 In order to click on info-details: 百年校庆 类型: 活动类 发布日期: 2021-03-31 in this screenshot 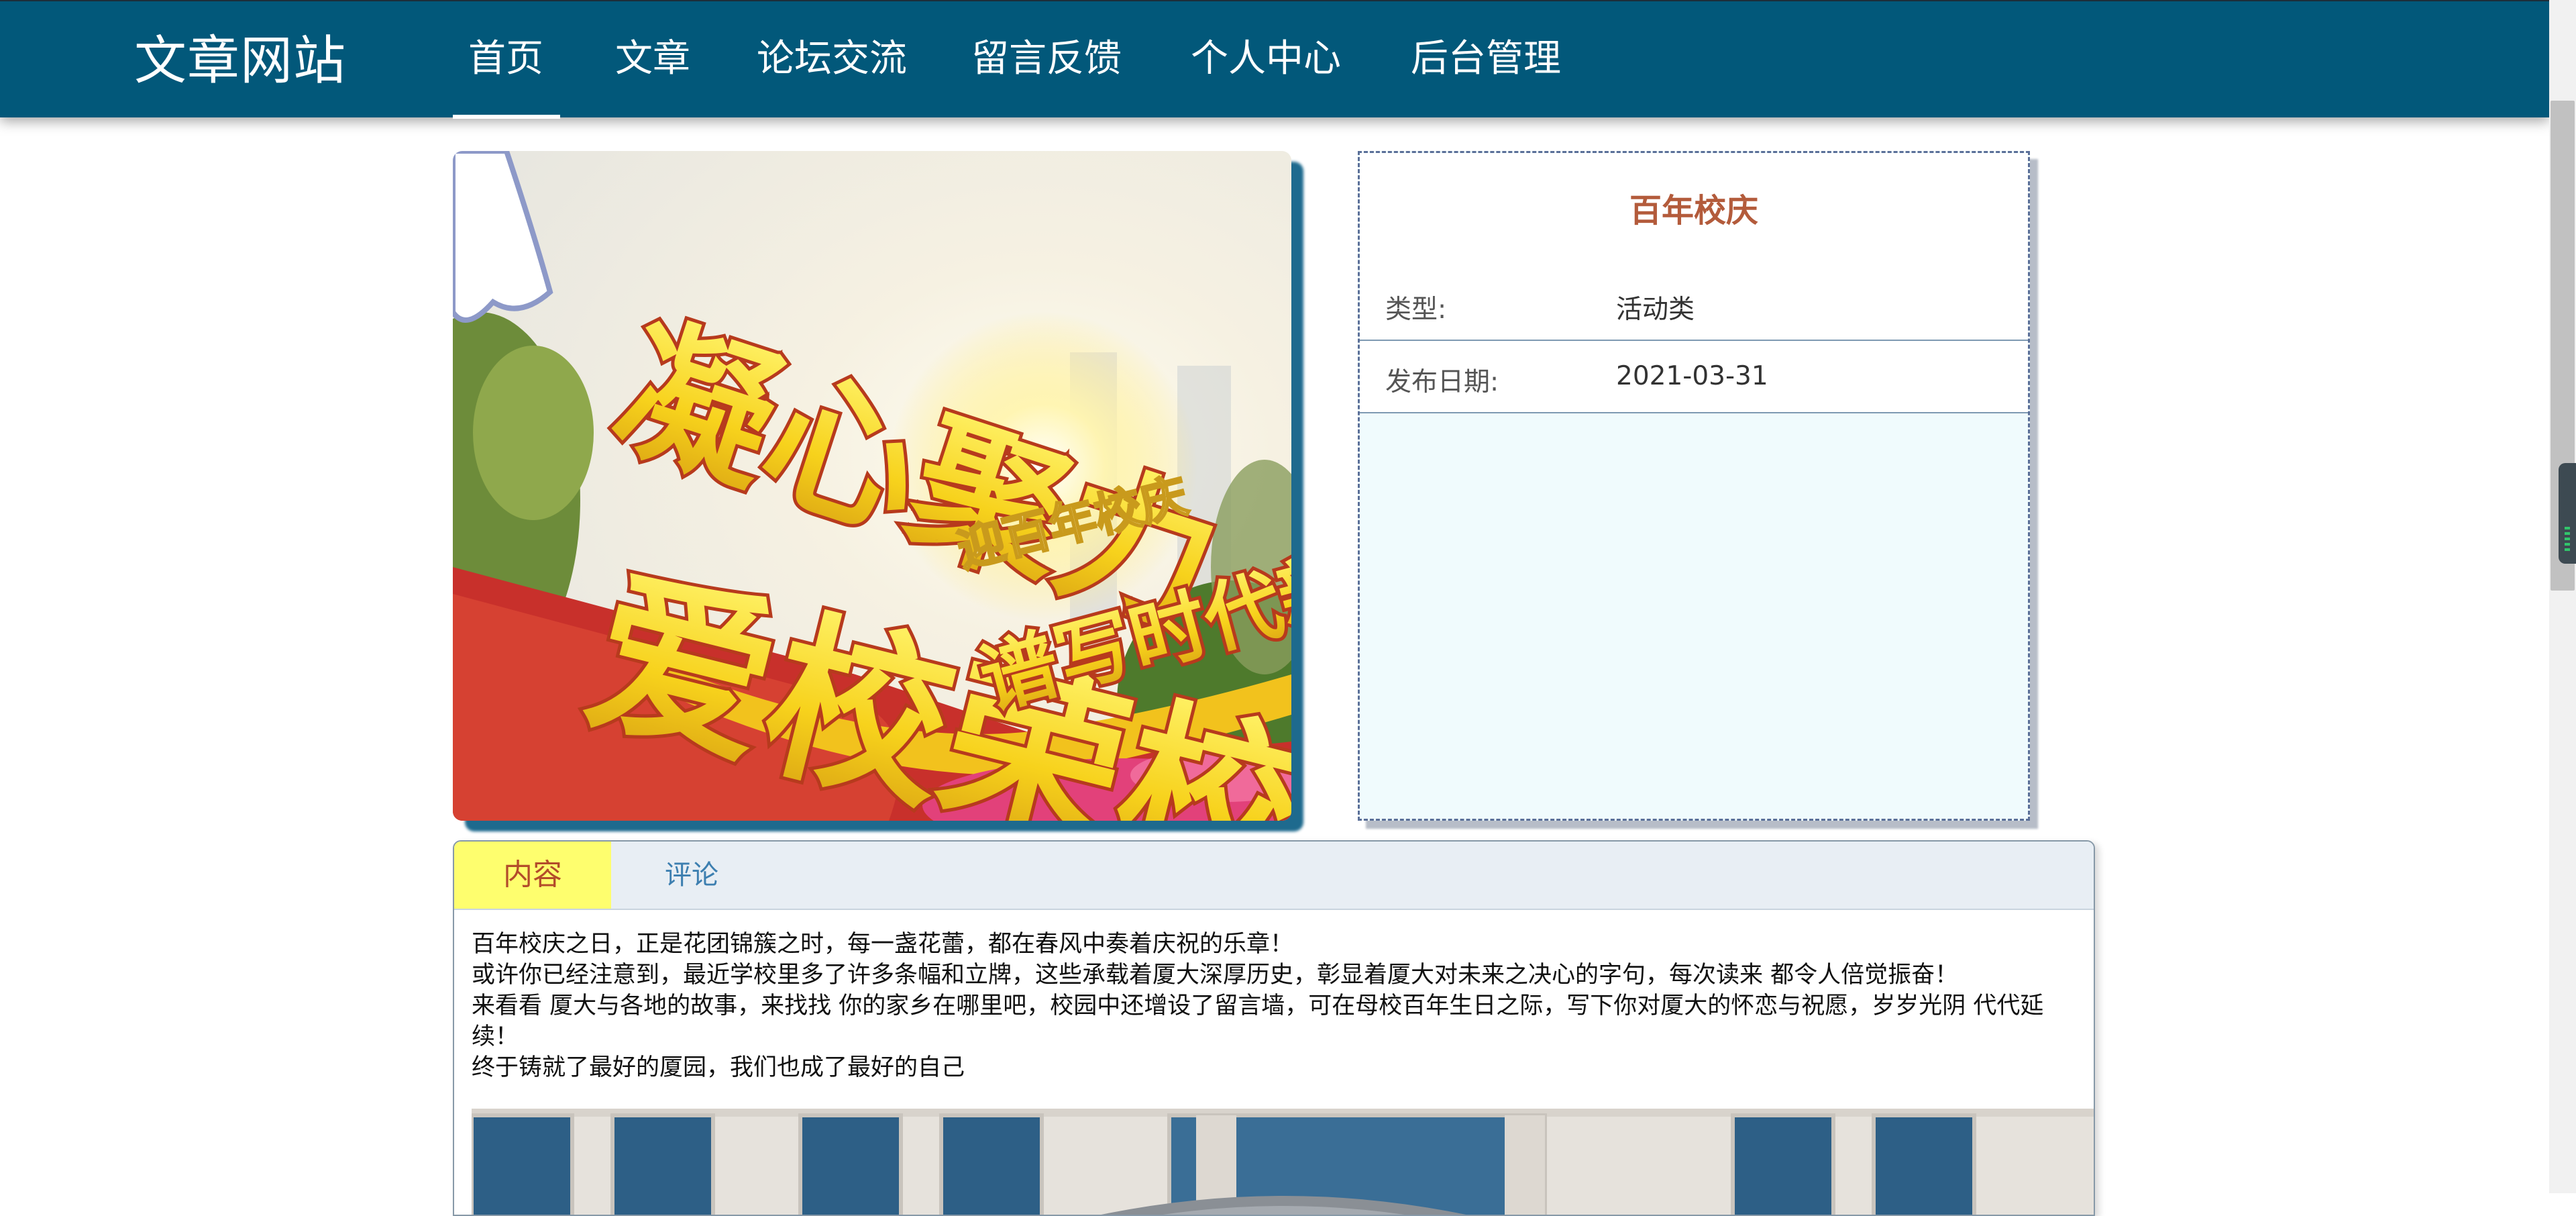, I will do `click(1694, 283)`.